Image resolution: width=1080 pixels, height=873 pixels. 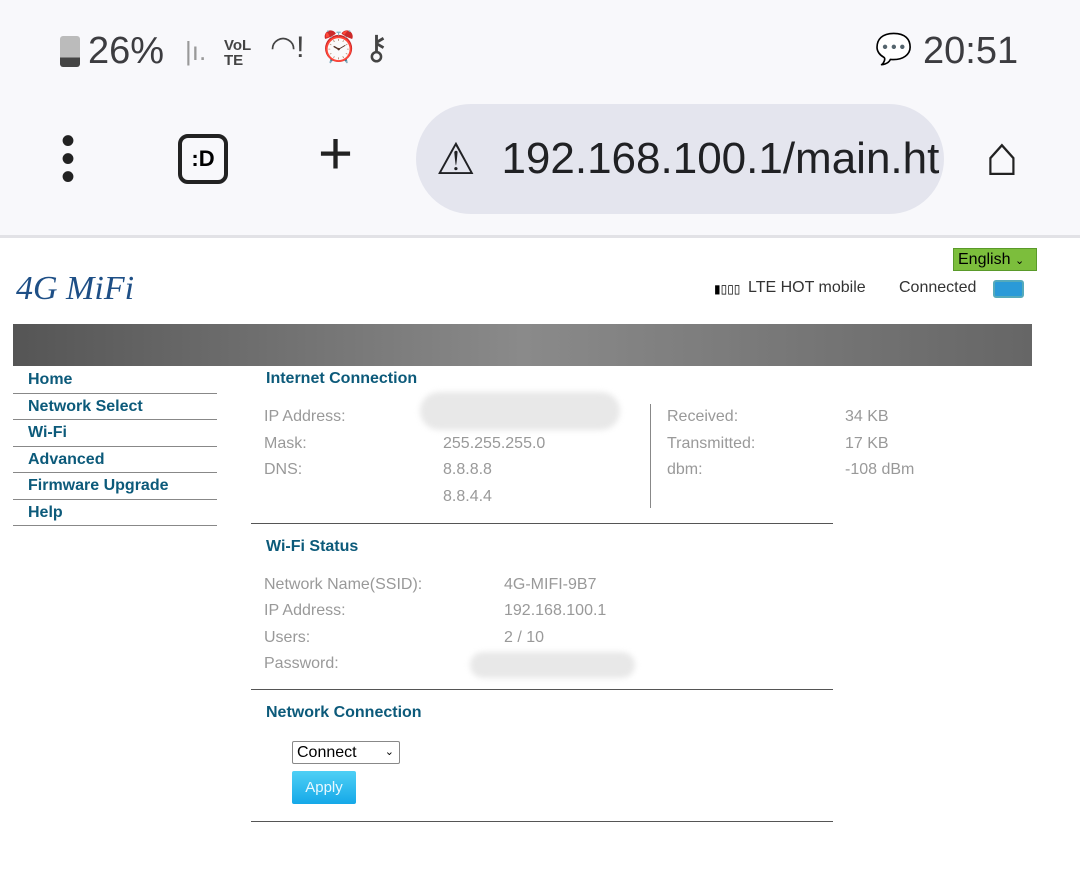 What do you see at coordinates (938, 287) in the screenshot?
I see `connection-status: Connected` at bounding box center [938, 287].